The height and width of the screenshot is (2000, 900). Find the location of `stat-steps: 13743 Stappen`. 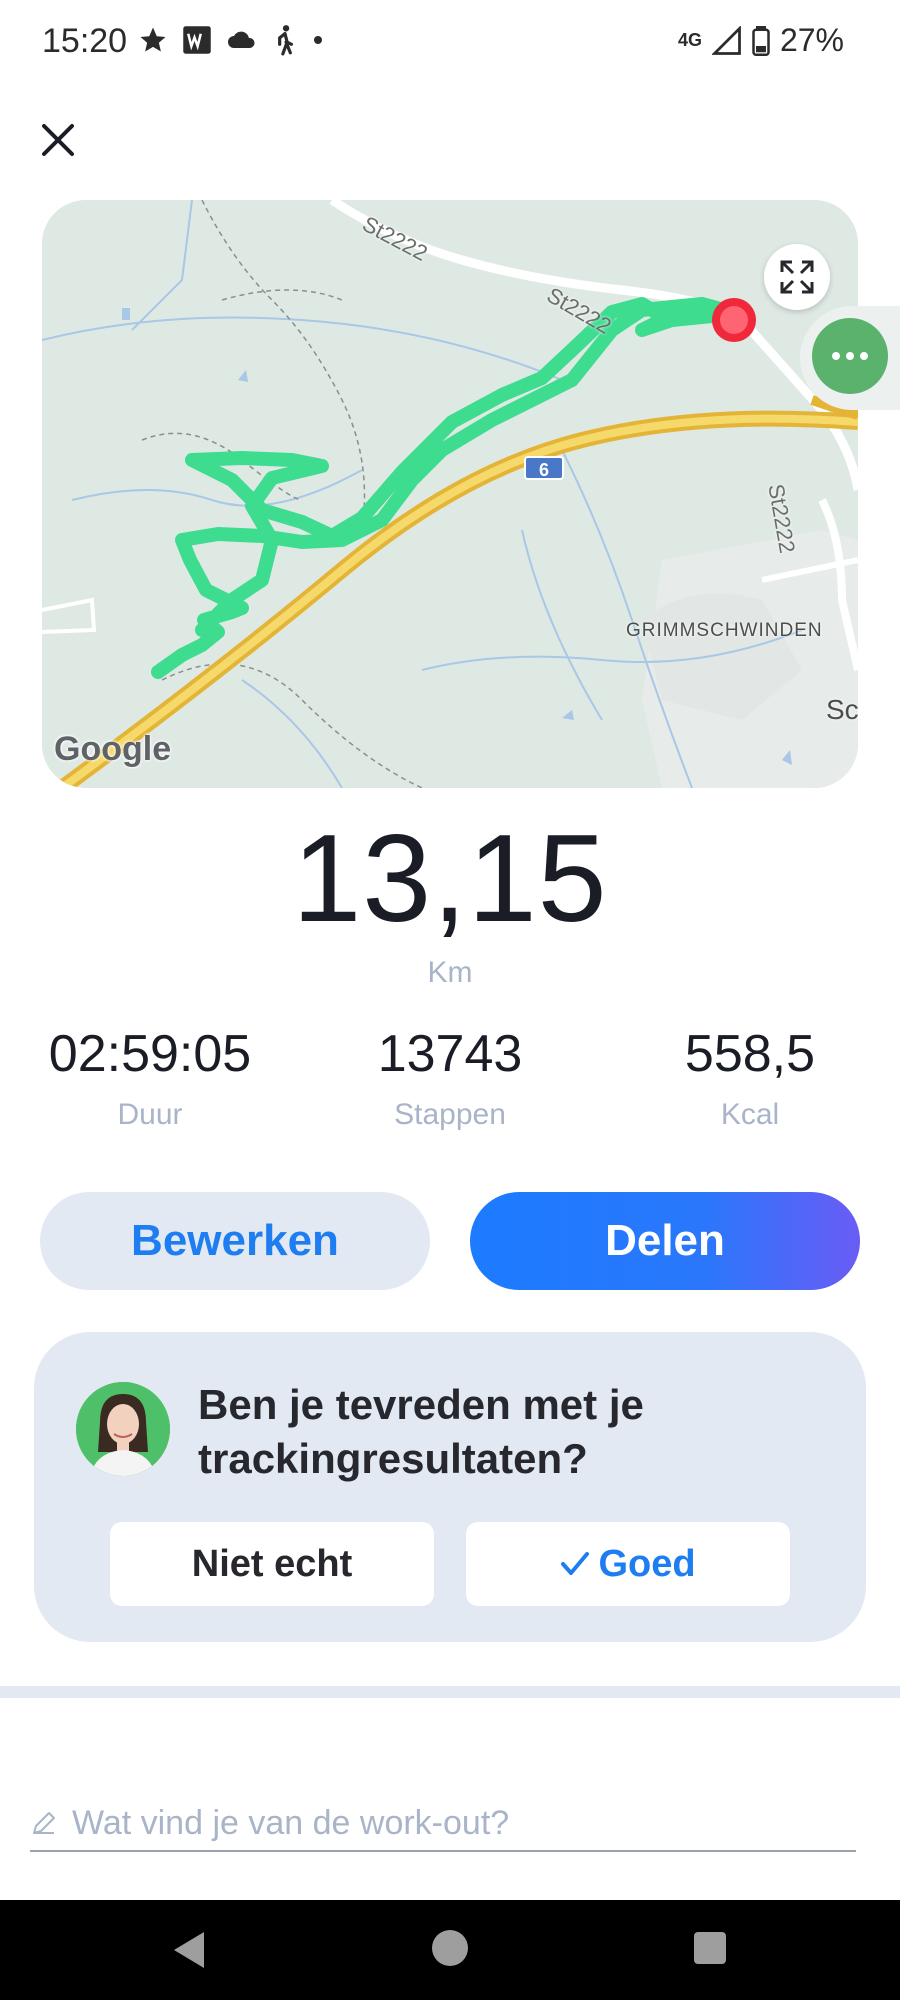

stat-steps: 13743 Stappen is located at coordinates (450, 1078).